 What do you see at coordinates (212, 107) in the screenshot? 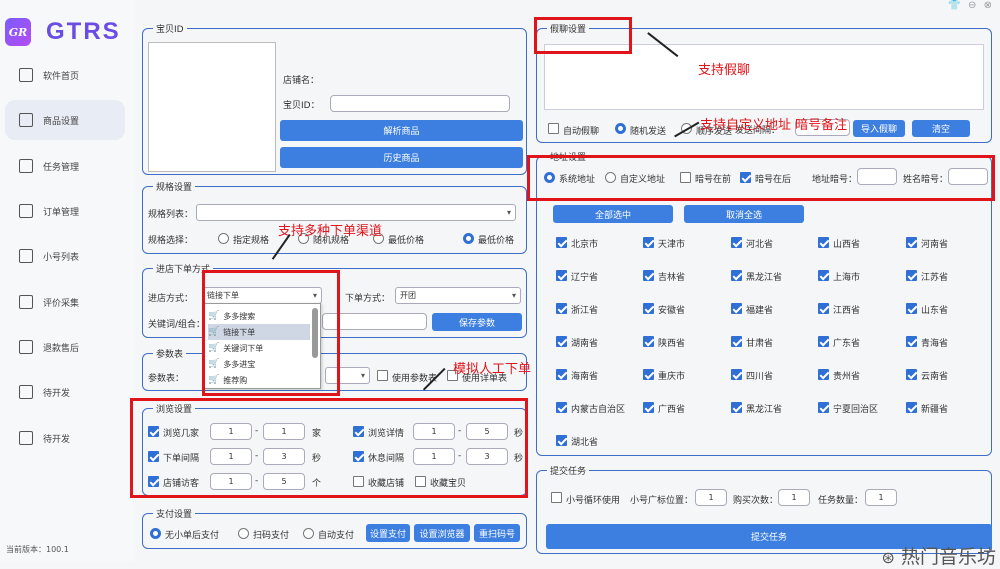
I see `product-image` at bounding box center [212, 107].